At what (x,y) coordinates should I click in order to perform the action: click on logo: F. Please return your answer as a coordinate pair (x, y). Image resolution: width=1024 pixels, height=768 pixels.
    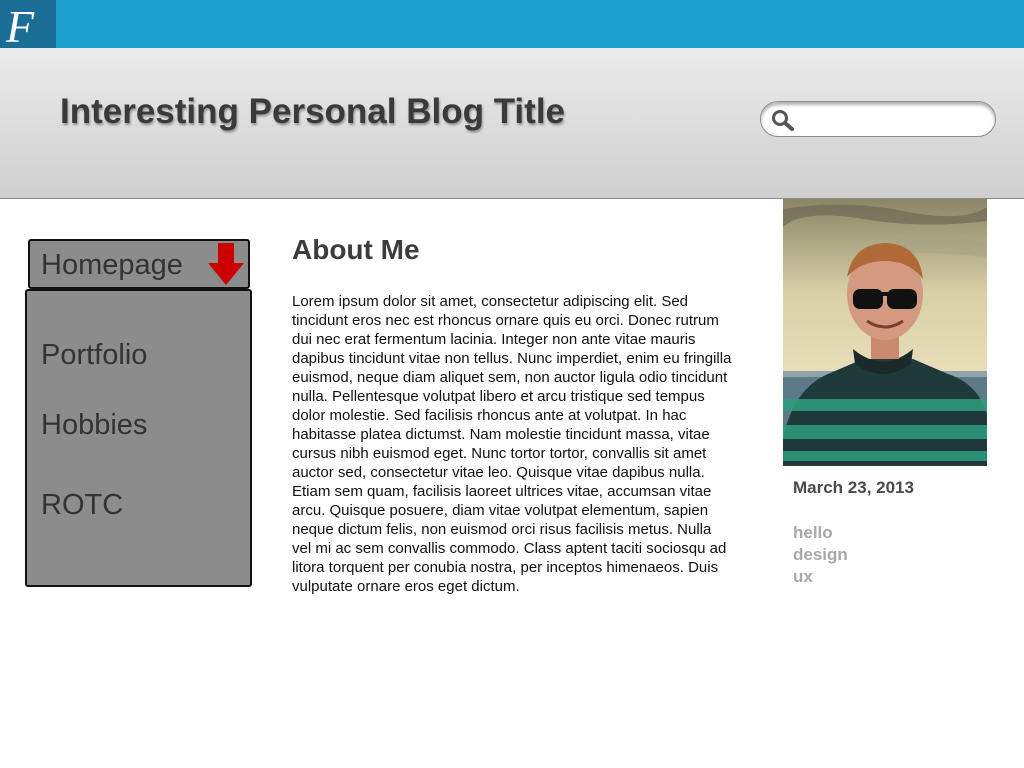
    Looking at the image, I should click on (28, 24).